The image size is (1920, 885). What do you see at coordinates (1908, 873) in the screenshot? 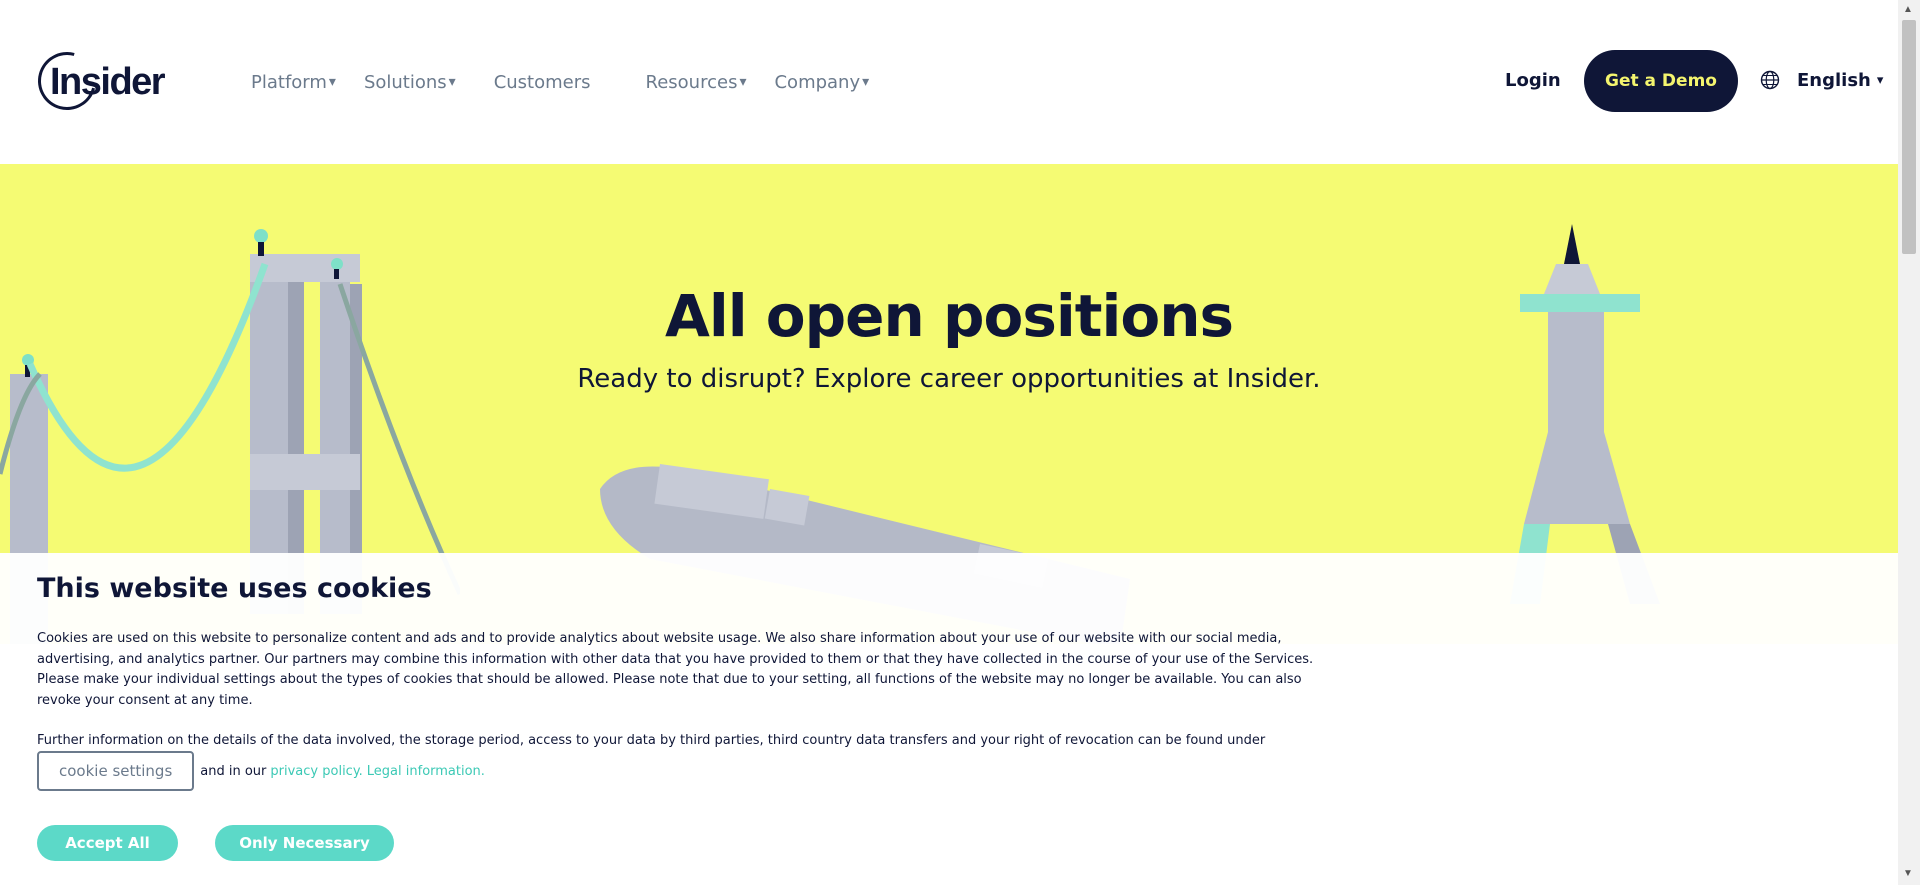
I see `scroll-down-arrow-icon: ▼` at bounding box center [1908, 873].